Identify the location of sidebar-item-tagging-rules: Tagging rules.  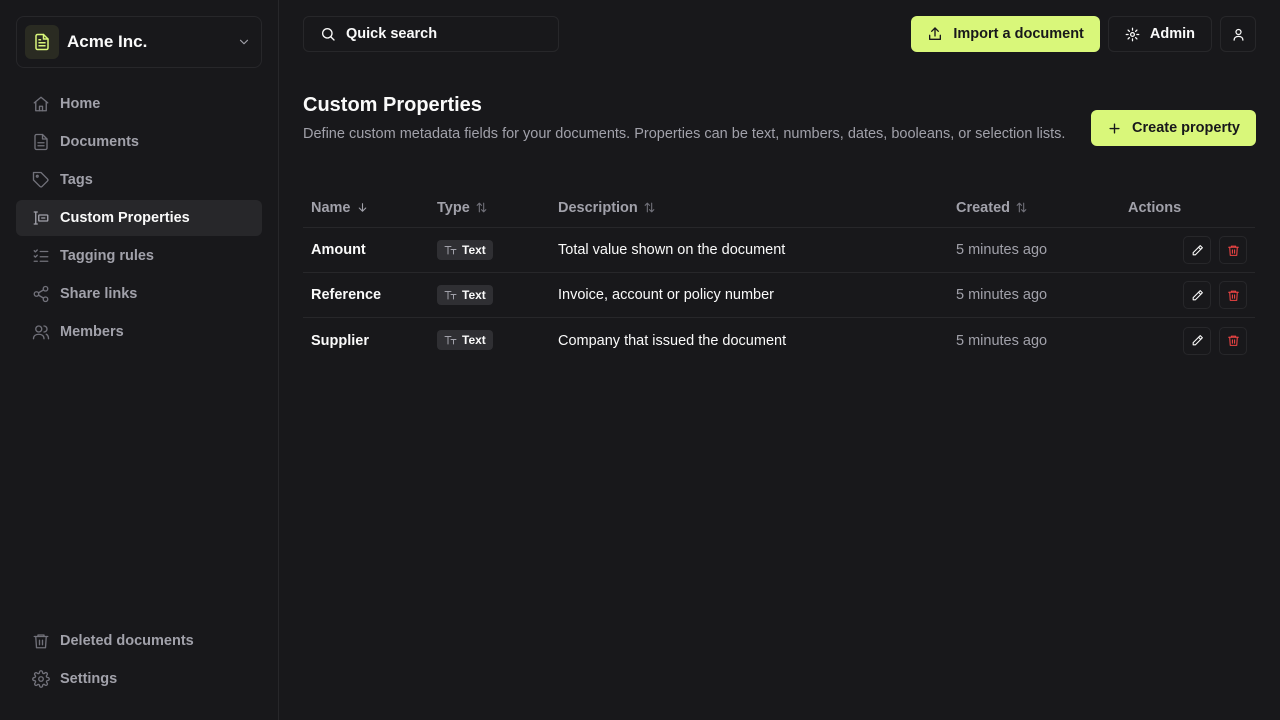
(139, 256).